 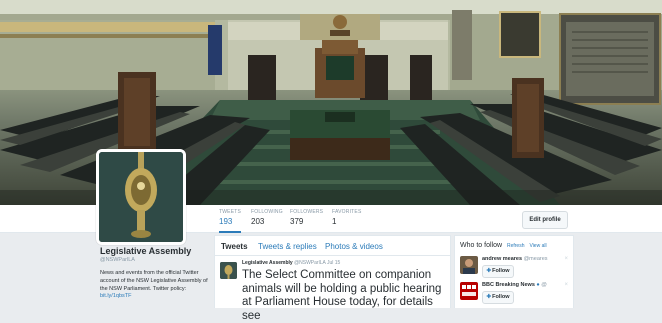 What do you see at coordinates (347, 212) in the screenshot?
I see `stat-favorites-label: FAVORITES` at bounding box center [347, 212].